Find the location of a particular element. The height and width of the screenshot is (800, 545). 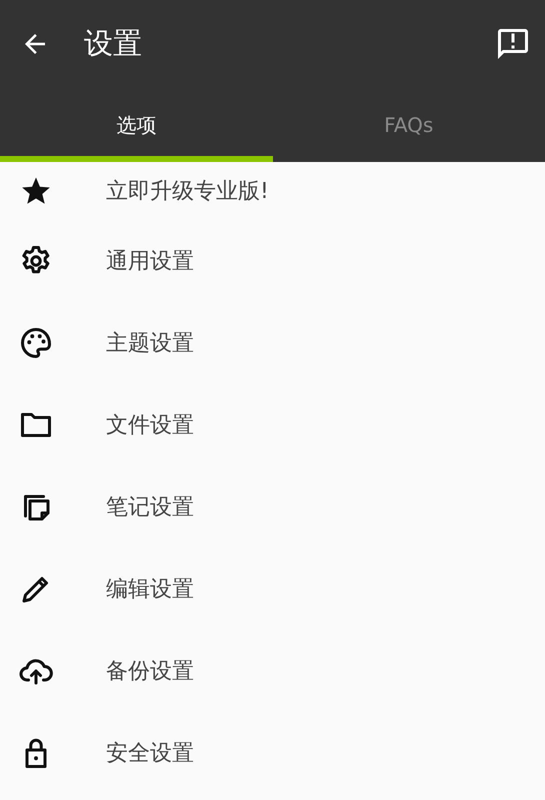

palette-icon is located at coordinates (36, 343).